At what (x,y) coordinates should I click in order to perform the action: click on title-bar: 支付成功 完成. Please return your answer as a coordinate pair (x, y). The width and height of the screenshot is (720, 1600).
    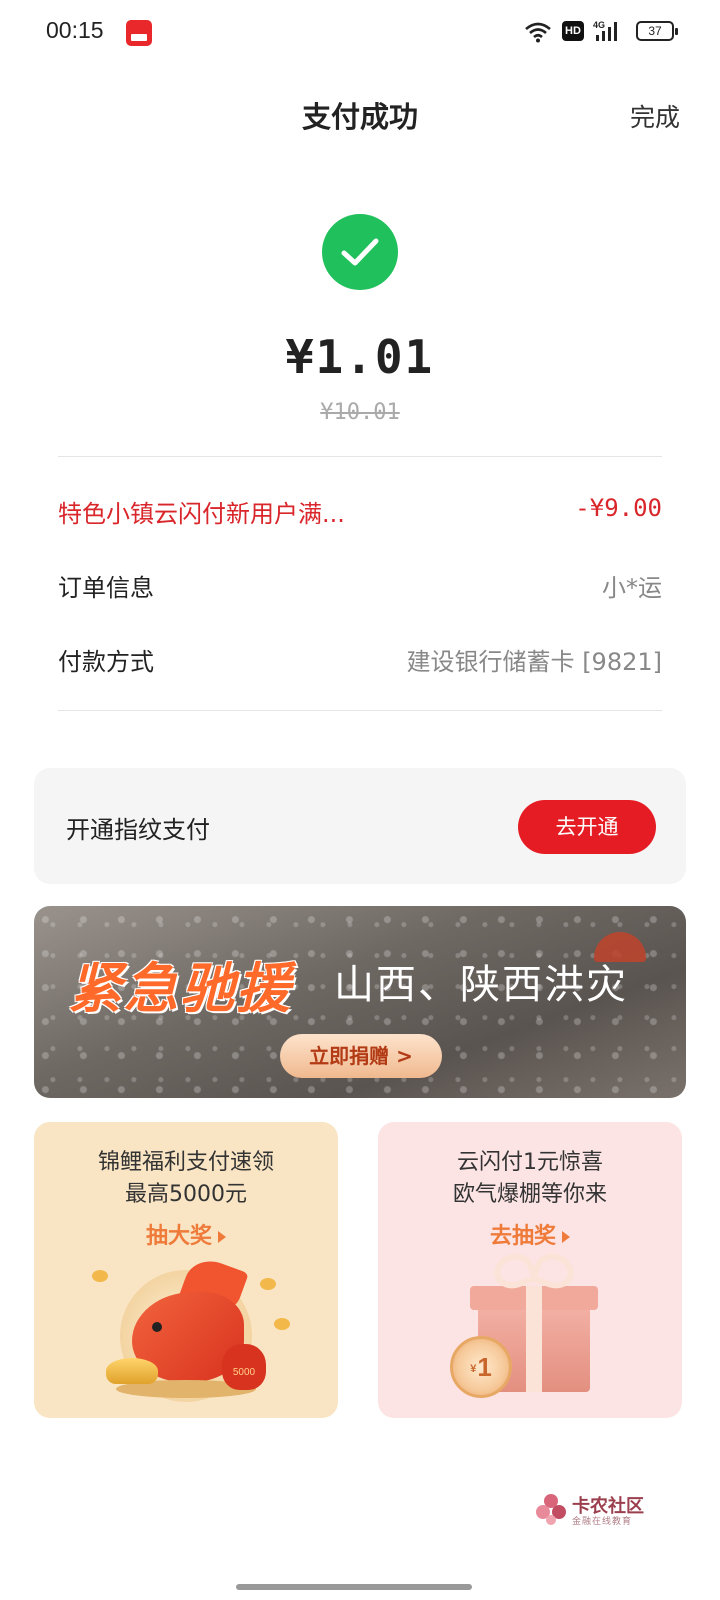
    Looking at the image, I should click on (360, 115).